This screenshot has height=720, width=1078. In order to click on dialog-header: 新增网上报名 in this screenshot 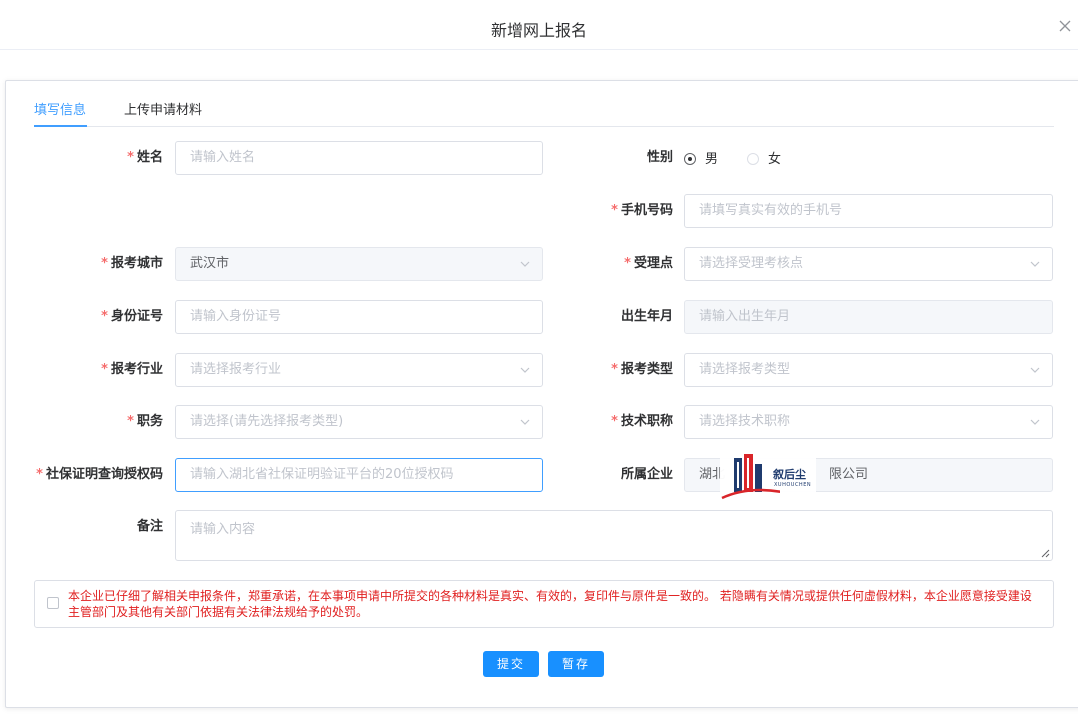, I will do `click(539, 25)`.